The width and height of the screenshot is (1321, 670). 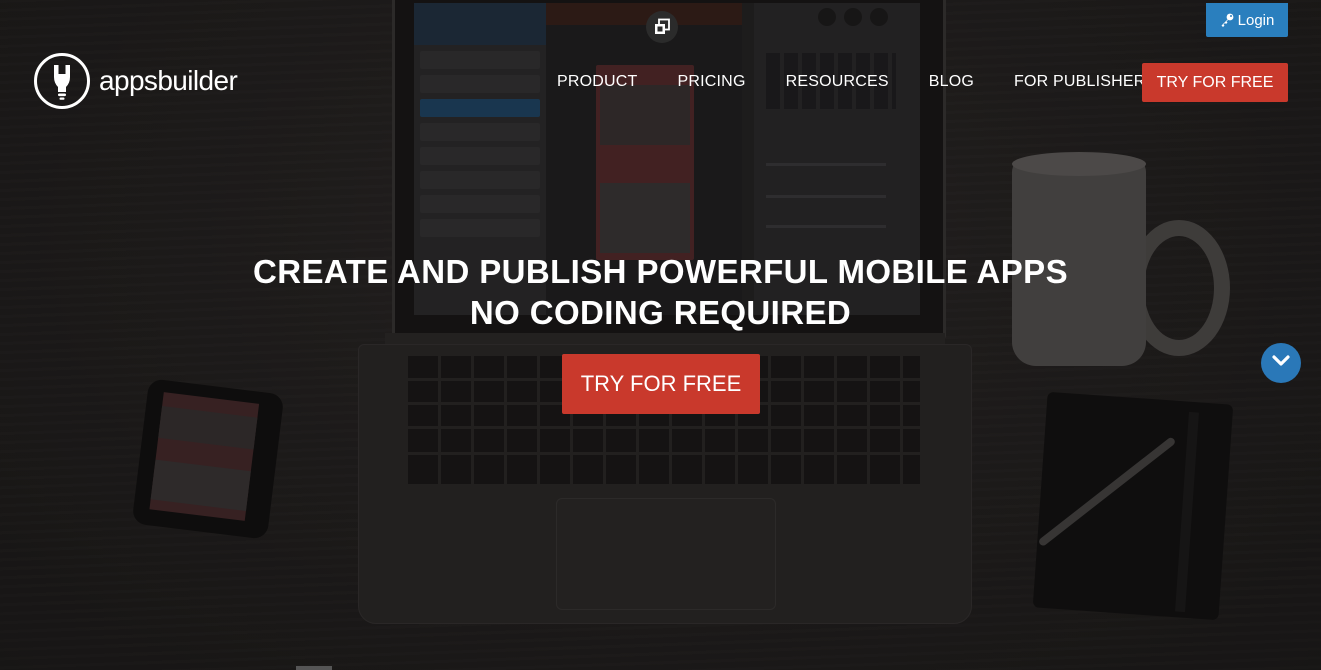 I want to click on nav-pricing: PRICING, so click(x=712, y=82).